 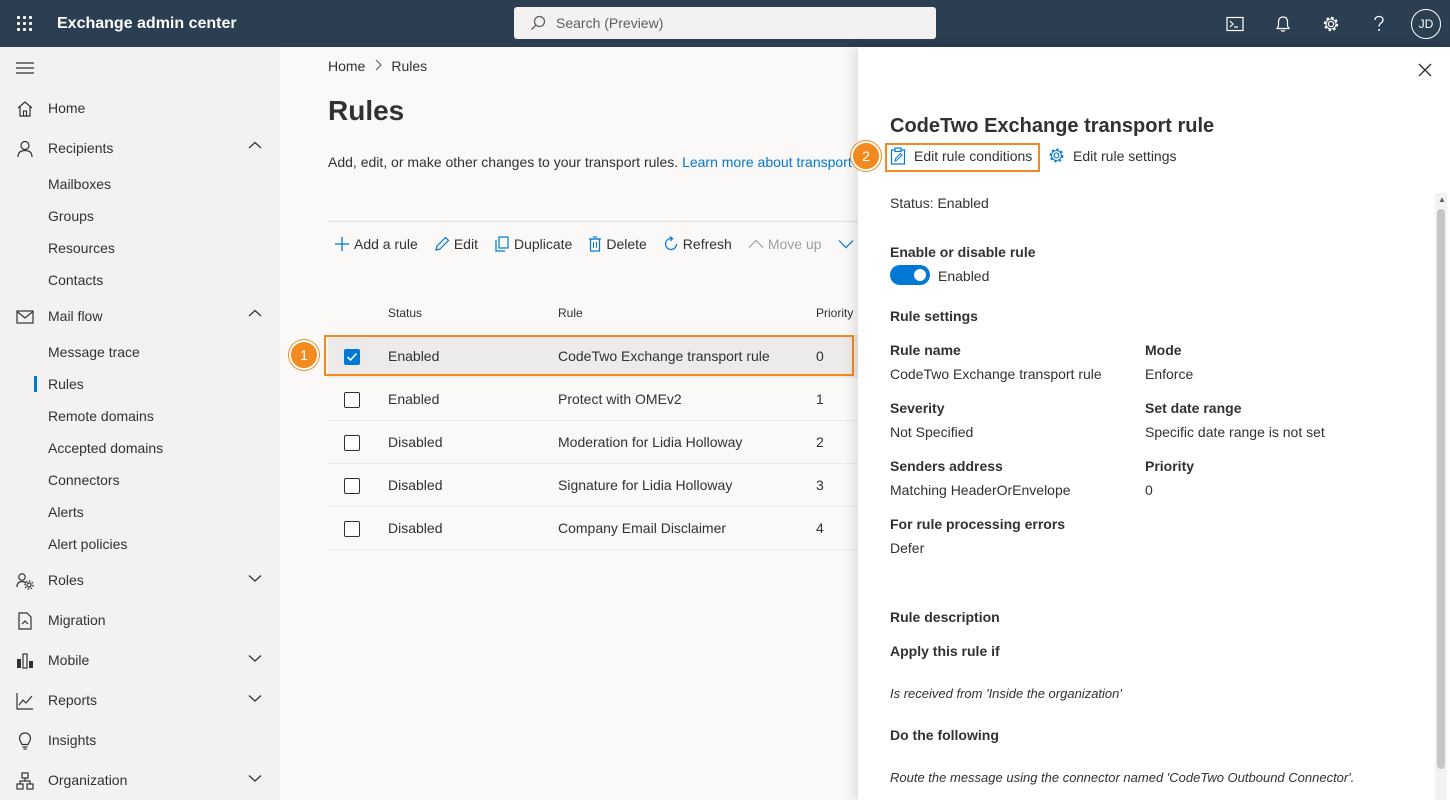 What do you see at coordinates (626, 244) in the screenshot?
I see `delete-label: Delete` at bounding box center [626, 244].